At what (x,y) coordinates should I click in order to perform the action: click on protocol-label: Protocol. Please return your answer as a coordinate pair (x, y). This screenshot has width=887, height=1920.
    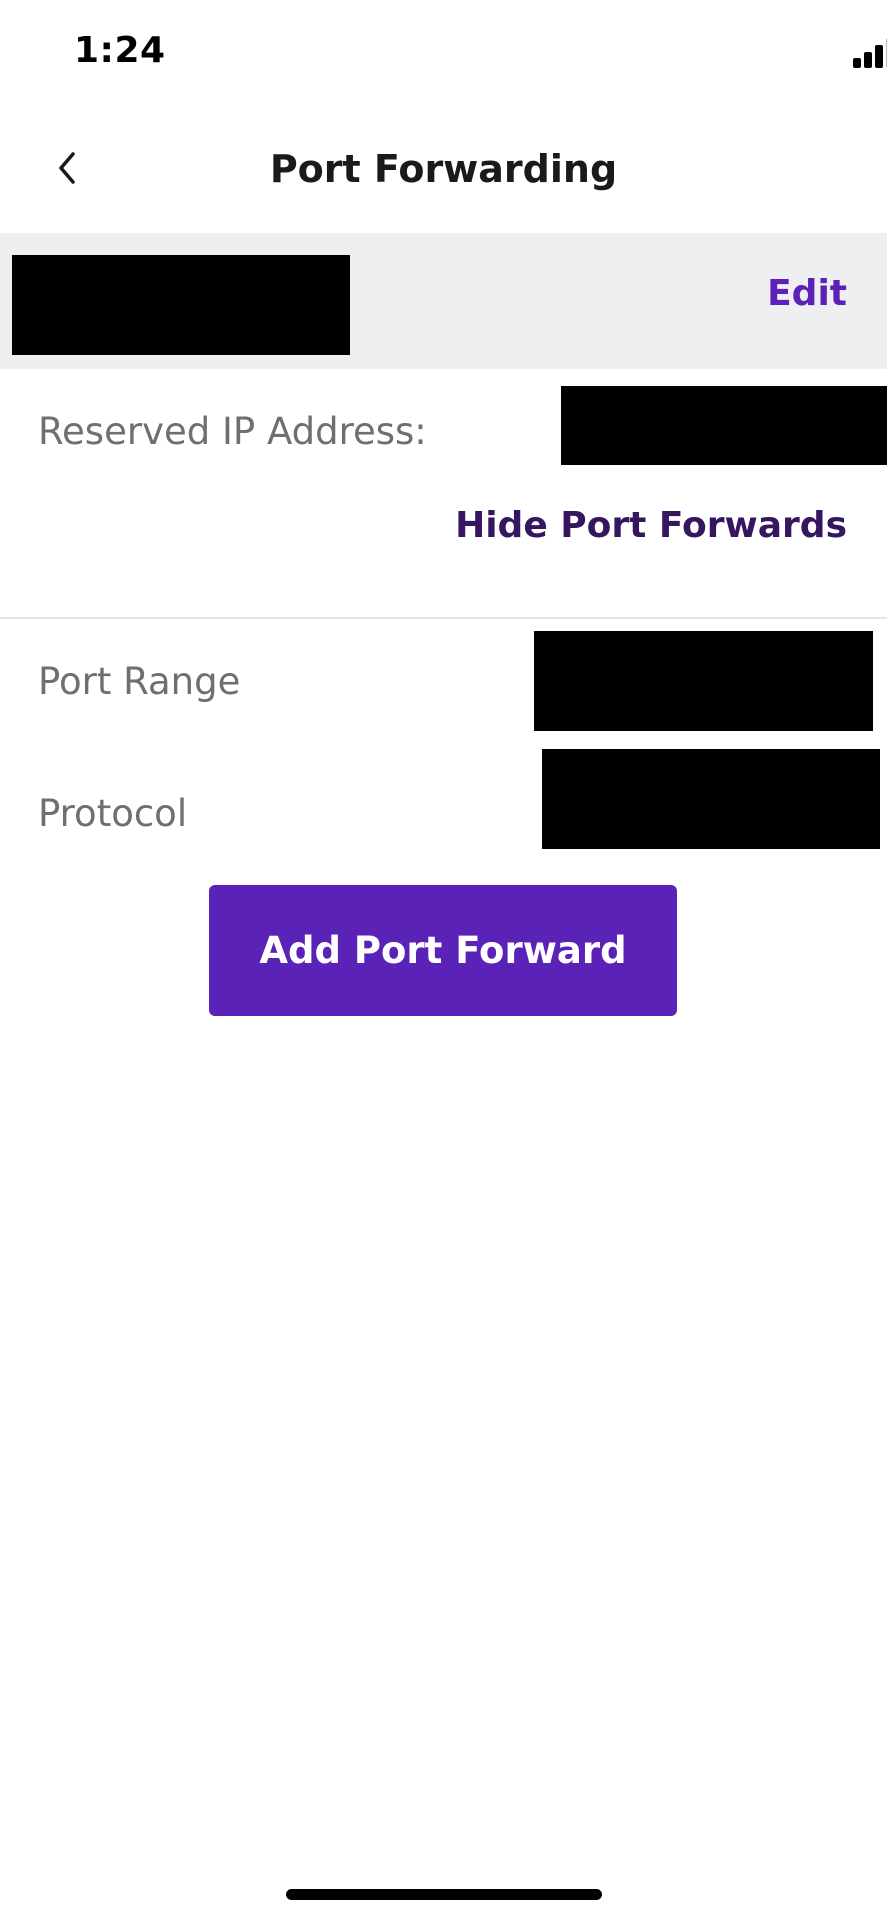
    Looking at the image, I should click on (113, 813).